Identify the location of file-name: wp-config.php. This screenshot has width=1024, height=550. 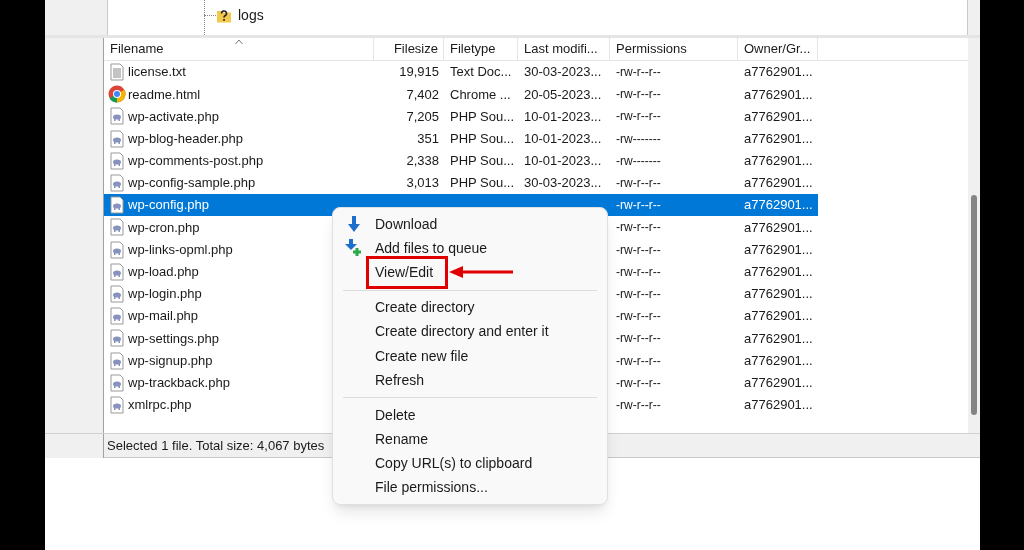
(168, 205).